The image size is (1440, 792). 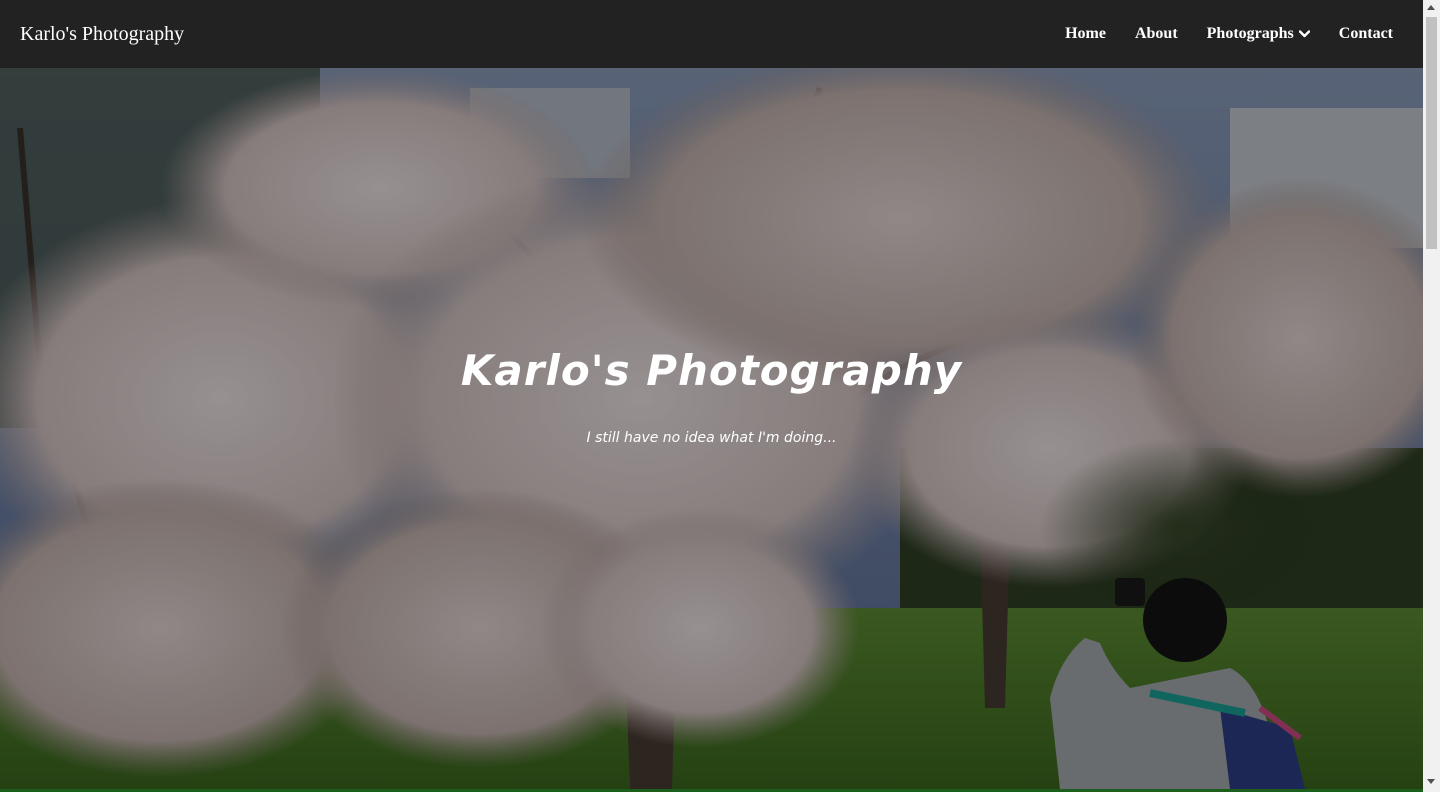 What do you see at coordinates (1250, 33) in the screenshot?
I see `nav-link-photographs-label: Photographs` at bounding box center [1250, 33].